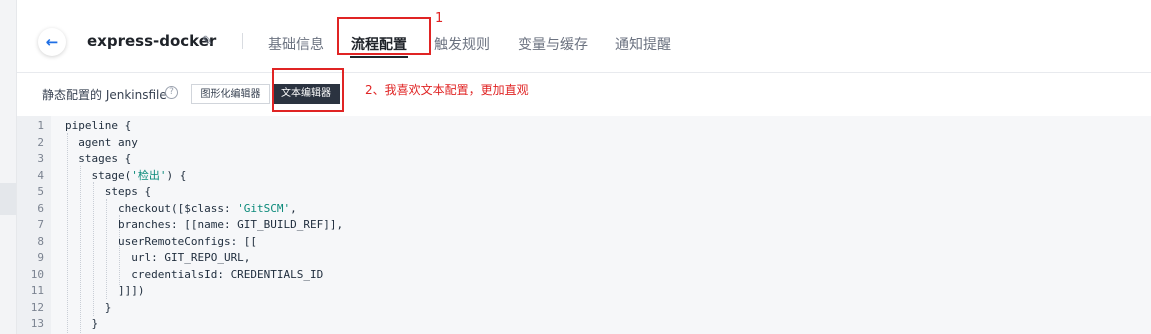 This screenshot has height=334, width=1151. I want to click on code-line: 13 }, so click(567, 324).